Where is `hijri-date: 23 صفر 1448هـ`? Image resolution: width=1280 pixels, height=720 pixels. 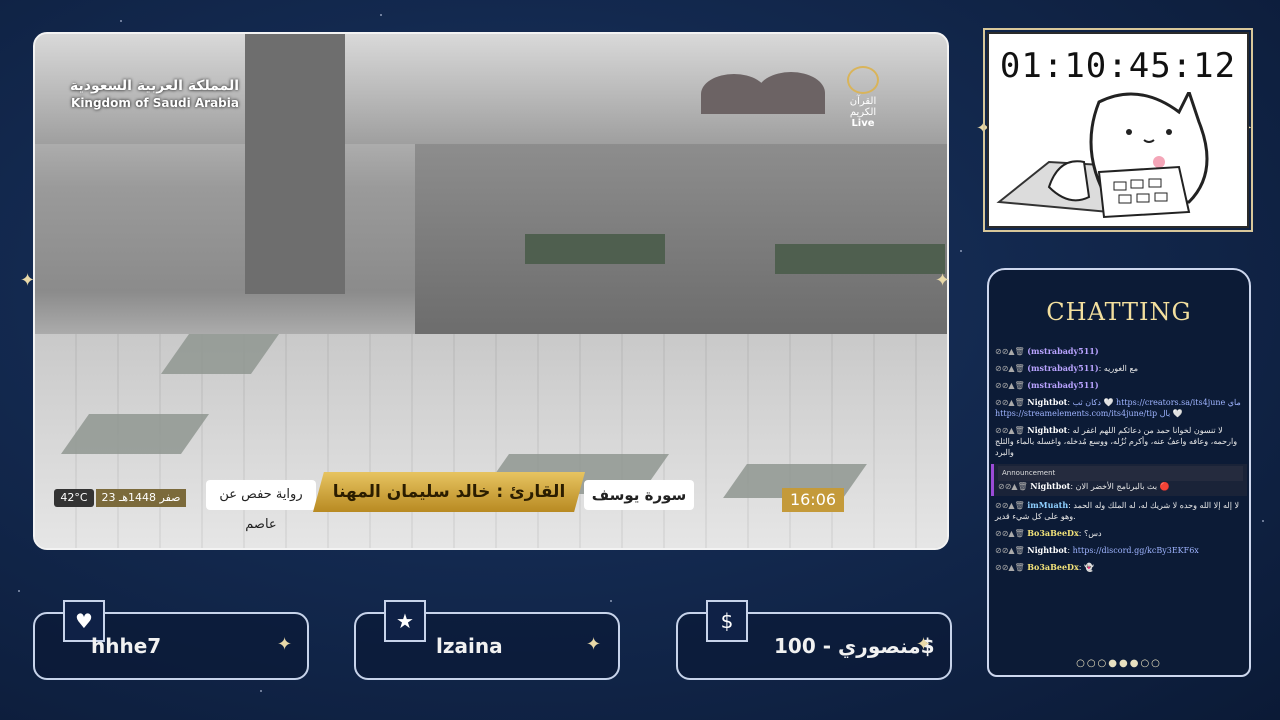 hijri-date: 23 صفر 1448هـ is located at coordinates (141, 498).